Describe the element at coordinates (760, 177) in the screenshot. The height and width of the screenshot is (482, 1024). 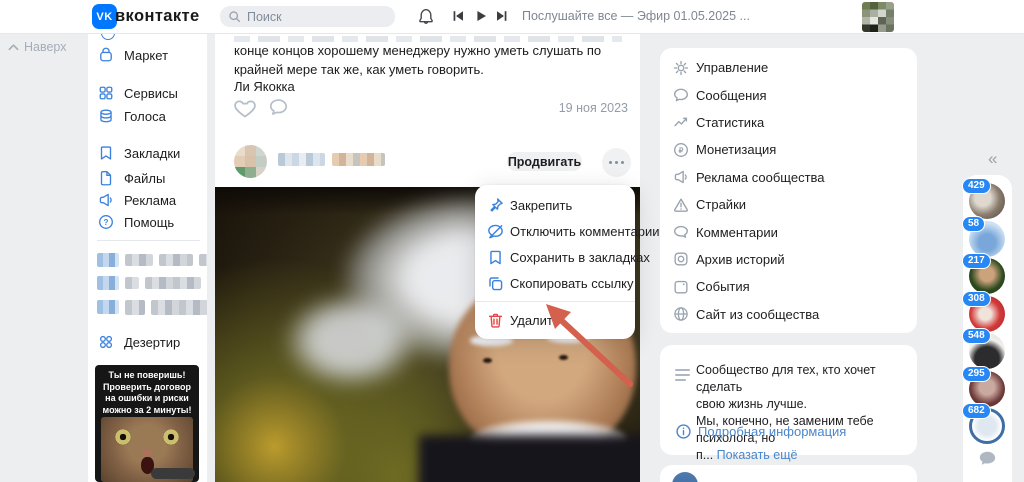
I see `admin-item-label: Реклама сообщества` at that location.